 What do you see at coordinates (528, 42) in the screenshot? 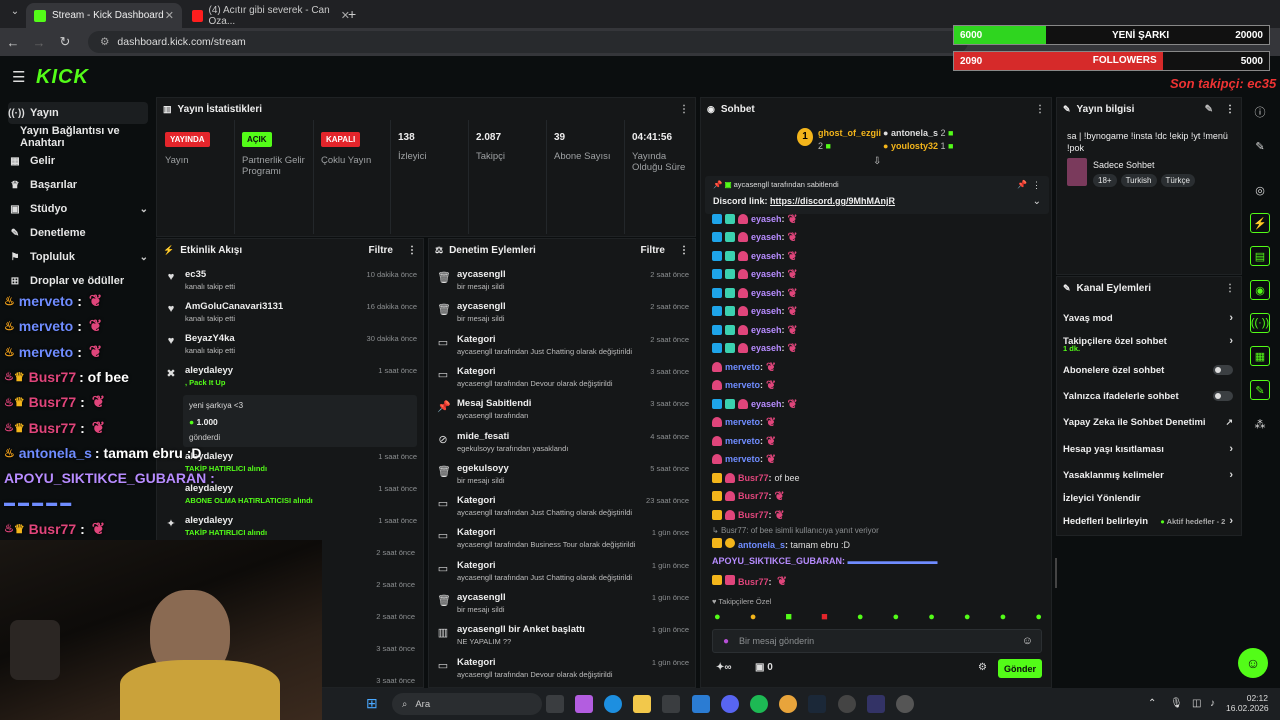
I see `url-input: ⚙ dashboard.kick.com/stream` at bounding box center [528, 42].